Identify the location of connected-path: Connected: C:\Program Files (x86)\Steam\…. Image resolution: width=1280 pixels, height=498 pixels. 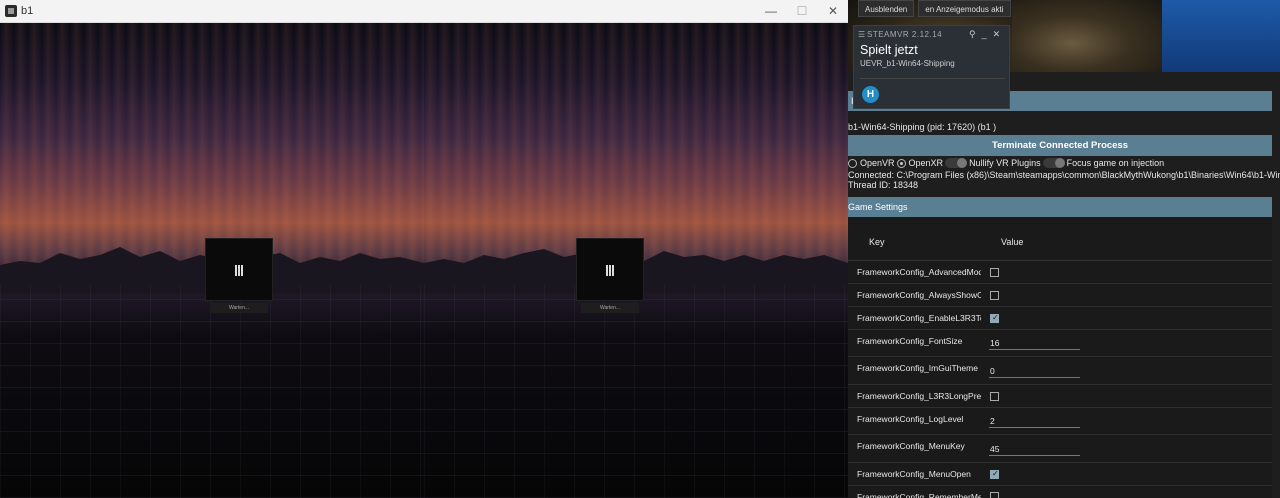
(1064, 175).